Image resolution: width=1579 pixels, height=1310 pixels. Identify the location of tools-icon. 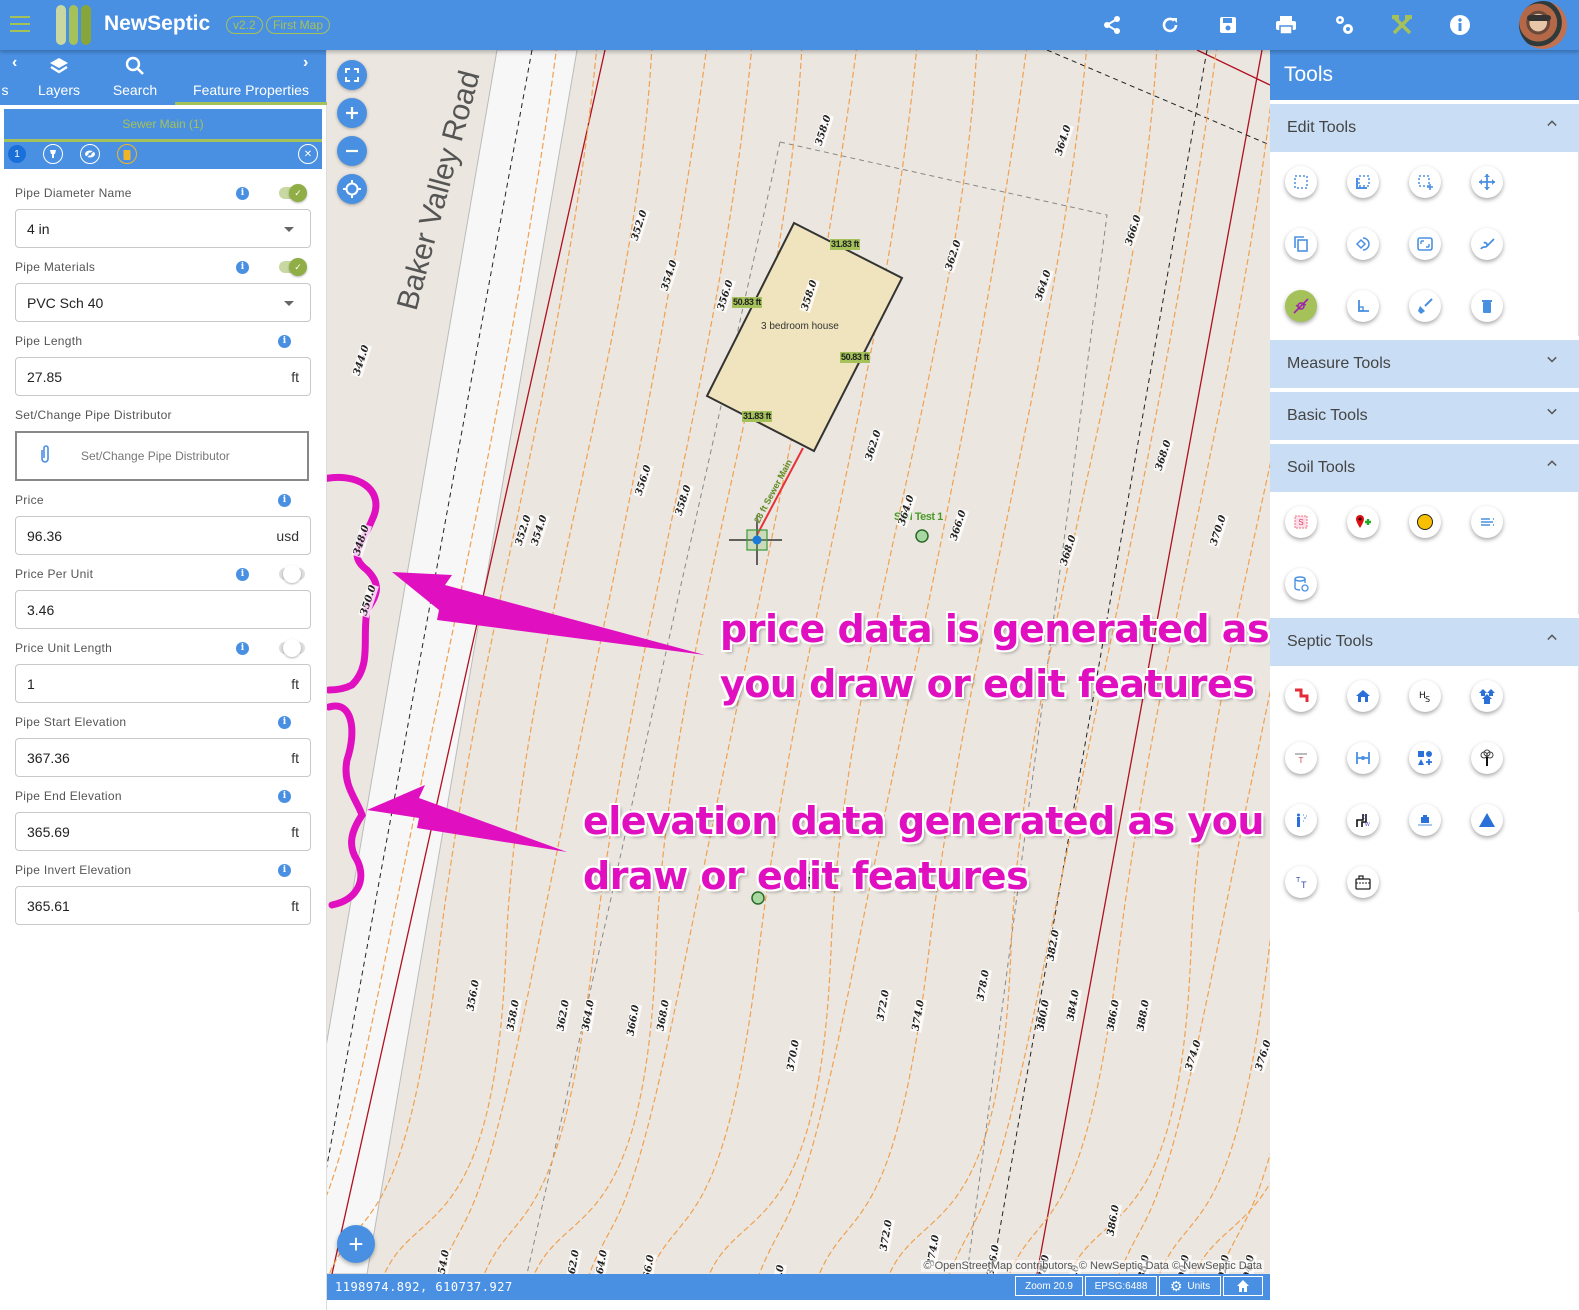
(1402, 25).